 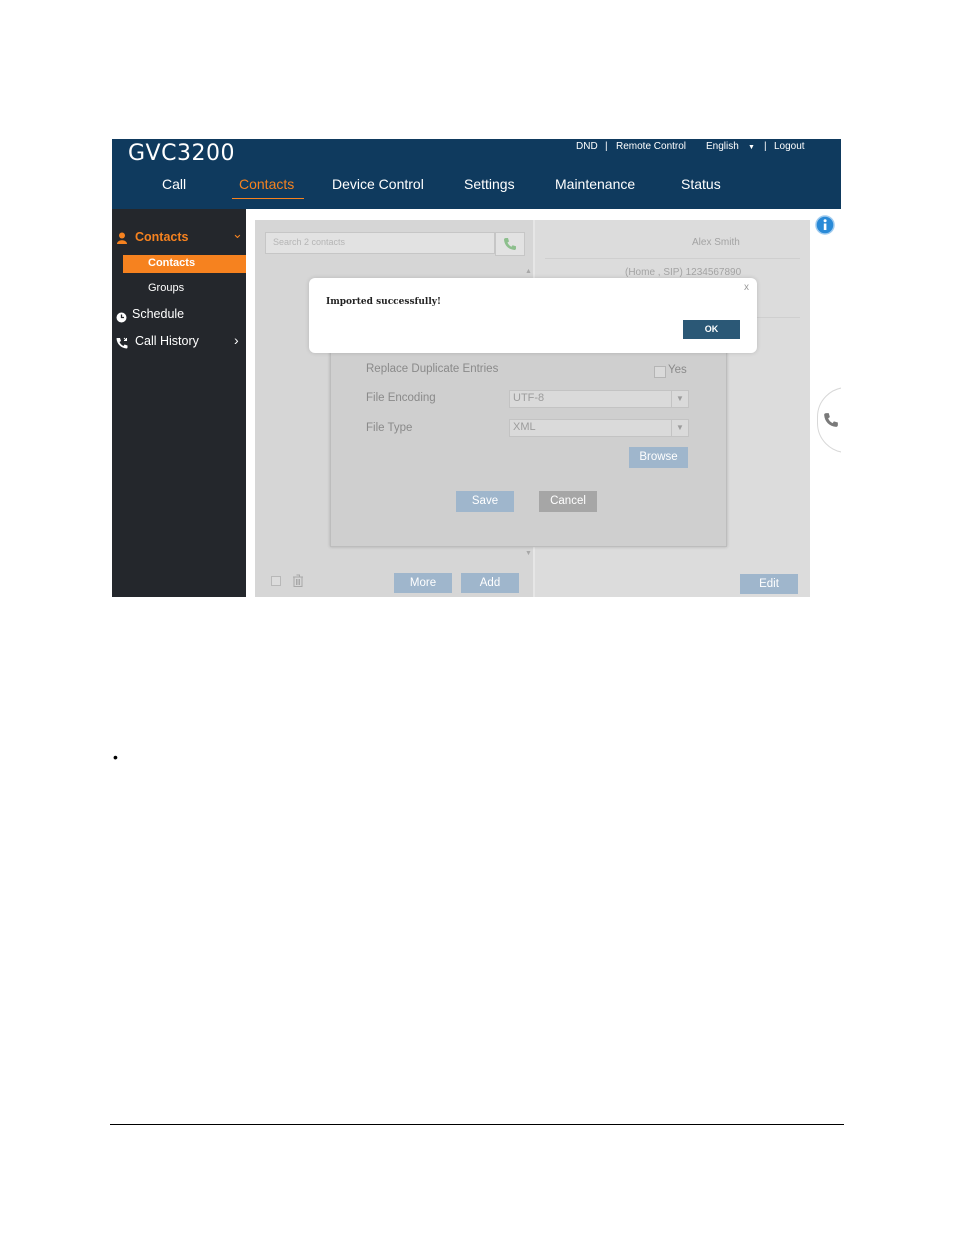 I want to click on brand-logo: GVC3200, so click(x=181, y=153).